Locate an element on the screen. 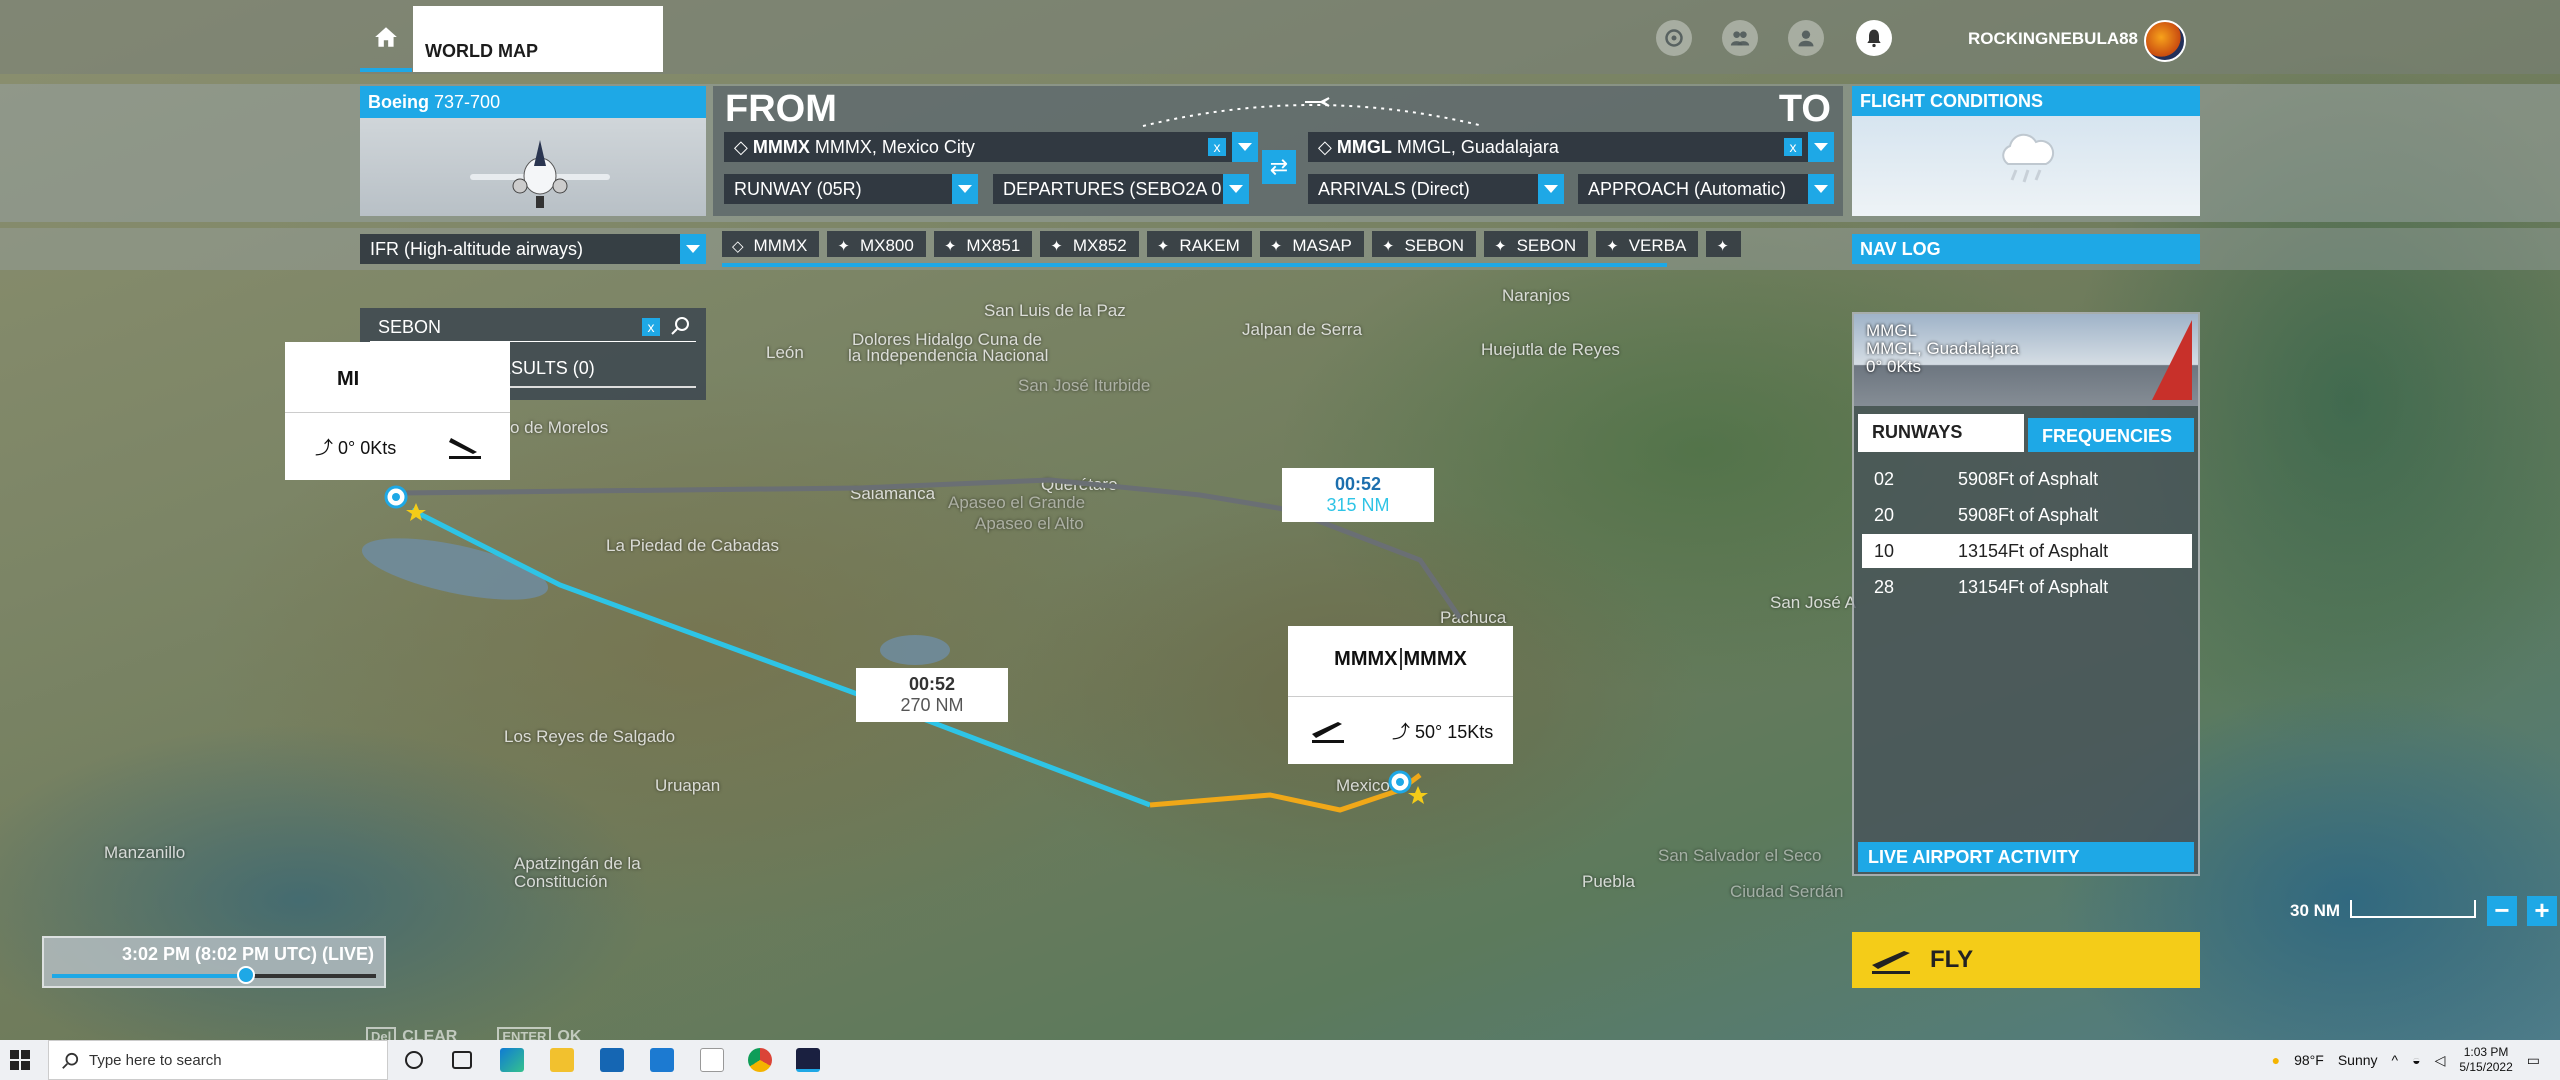 The width and height of the screenshot is (2560, 1080). waypoint-item: ✦ RAKEM is located at coordinates (1199, 244).